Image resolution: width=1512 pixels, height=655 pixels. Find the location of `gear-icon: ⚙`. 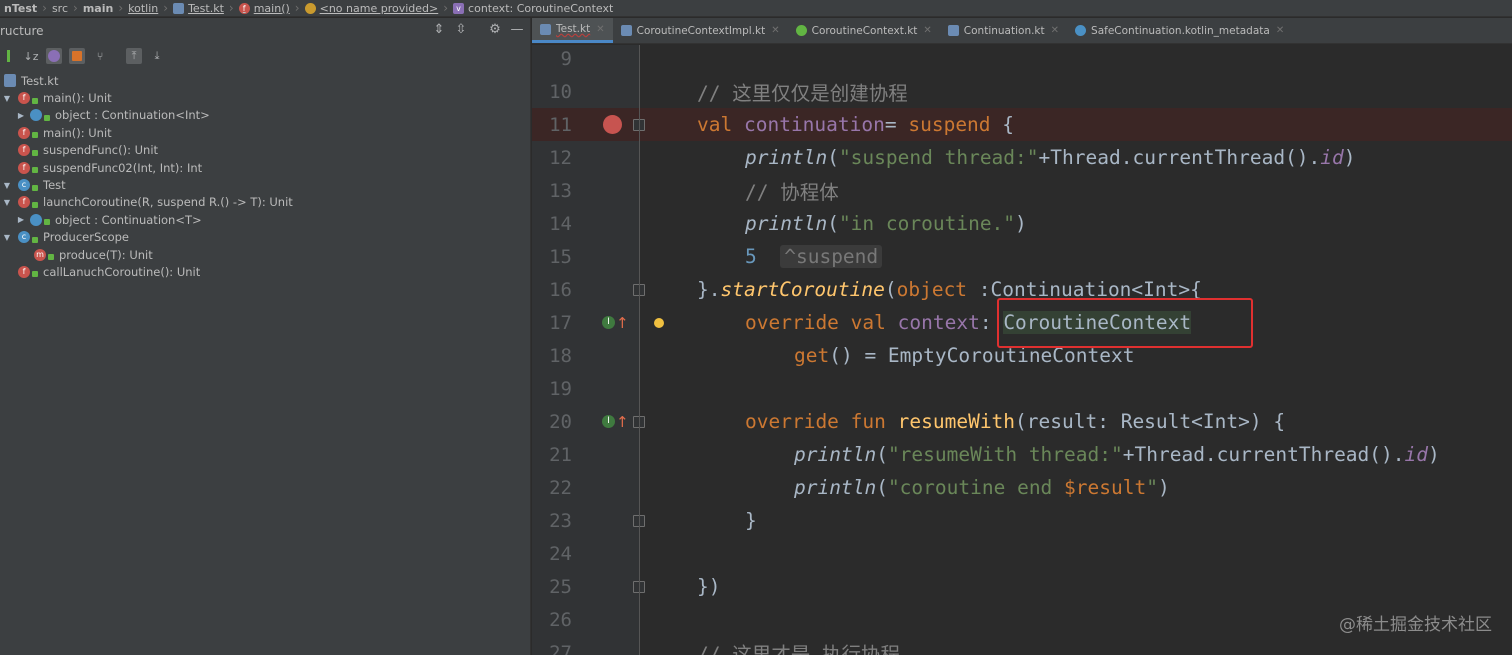

gear-icon: ⚙ is located at coordinates (495, 29).